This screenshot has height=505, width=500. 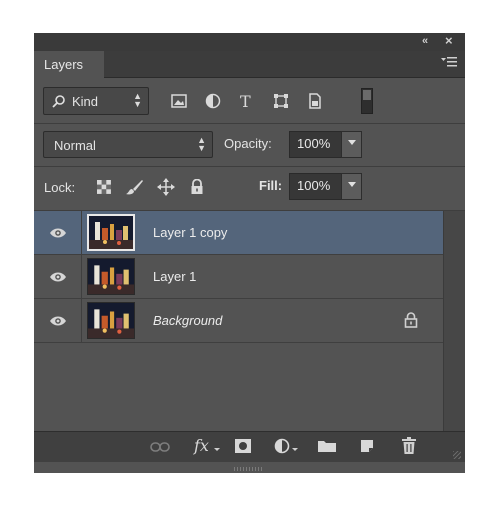 I want to click on svg-text: T, so click(x=245, y=101).